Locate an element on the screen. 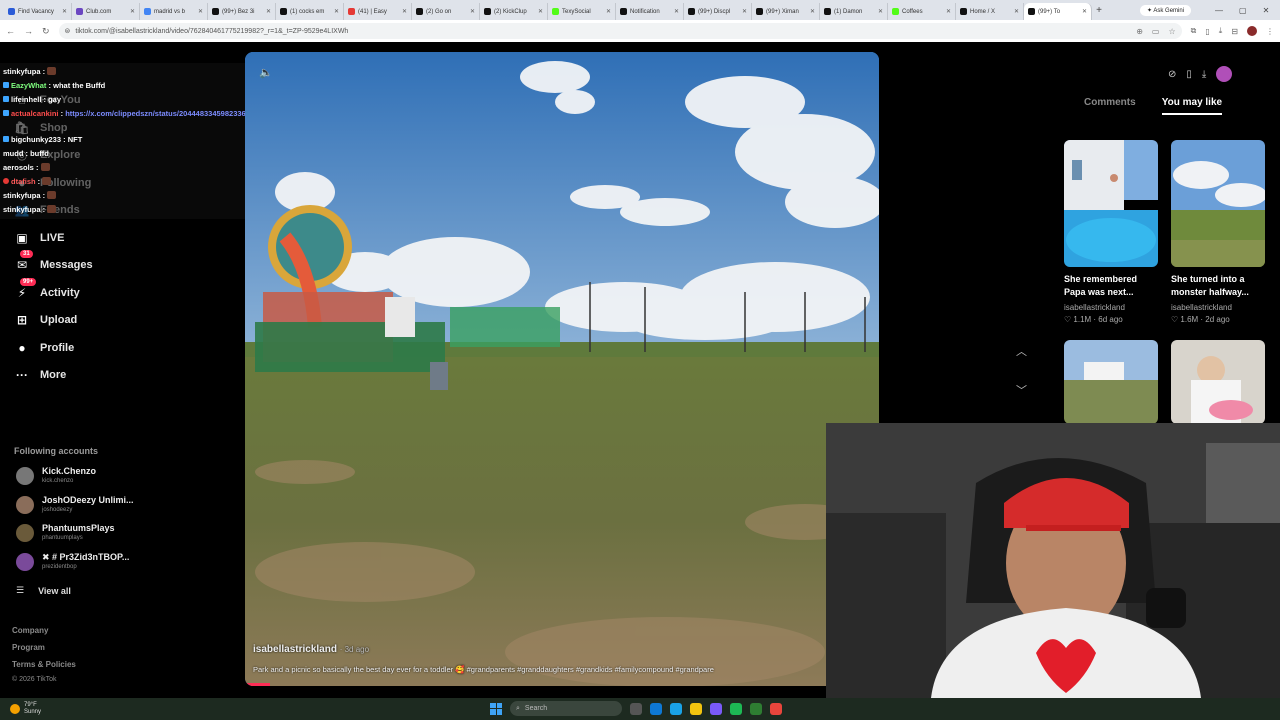 The height and width of the screenshot is (720, 1280). following-account: Kick.Chenzo kick.chenzo is located at coordinates (56, 475).